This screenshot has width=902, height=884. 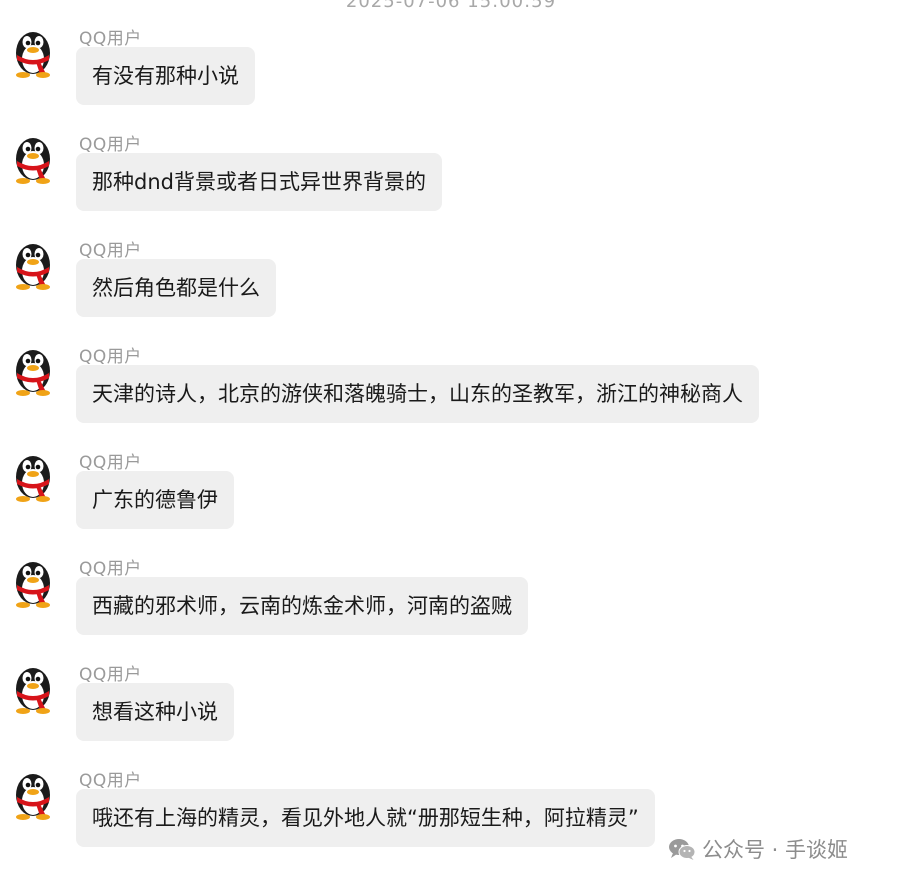 What do you see at coordinates (155, 712) in the screenshot?
I see `message-bubble: 想看这种小说` at bounding box center [155, 712].